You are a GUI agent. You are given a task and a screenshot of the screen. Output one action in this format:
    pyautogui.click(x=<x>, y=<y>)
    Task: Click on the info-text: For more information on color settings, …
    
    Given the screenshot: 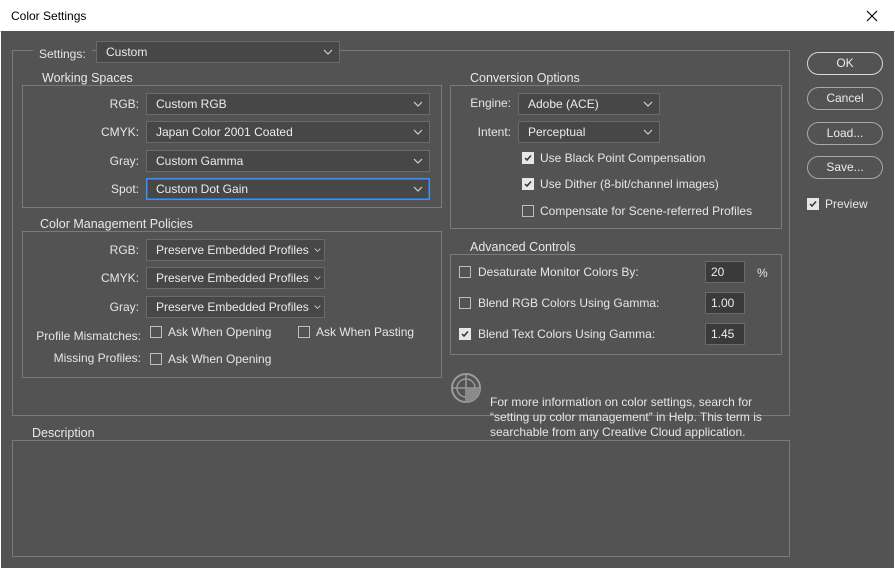 What is the action you would take?
    pyautogui.click(x=626, y=417)
    